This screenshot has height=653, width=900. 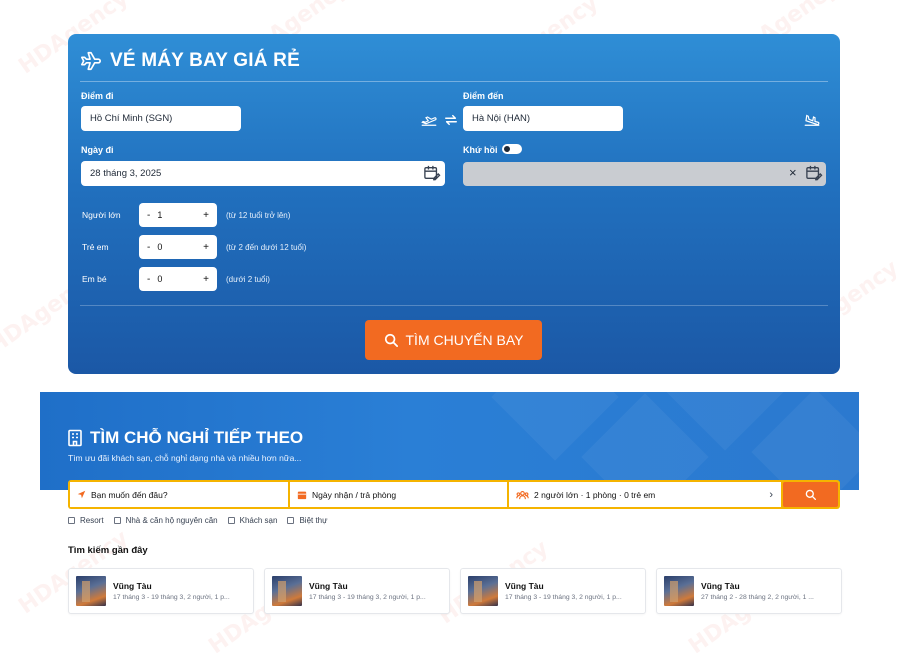 I want to click on filter-house-apartment: Nhà & căn hộ nguyên căn, so click(x=165, y=520).